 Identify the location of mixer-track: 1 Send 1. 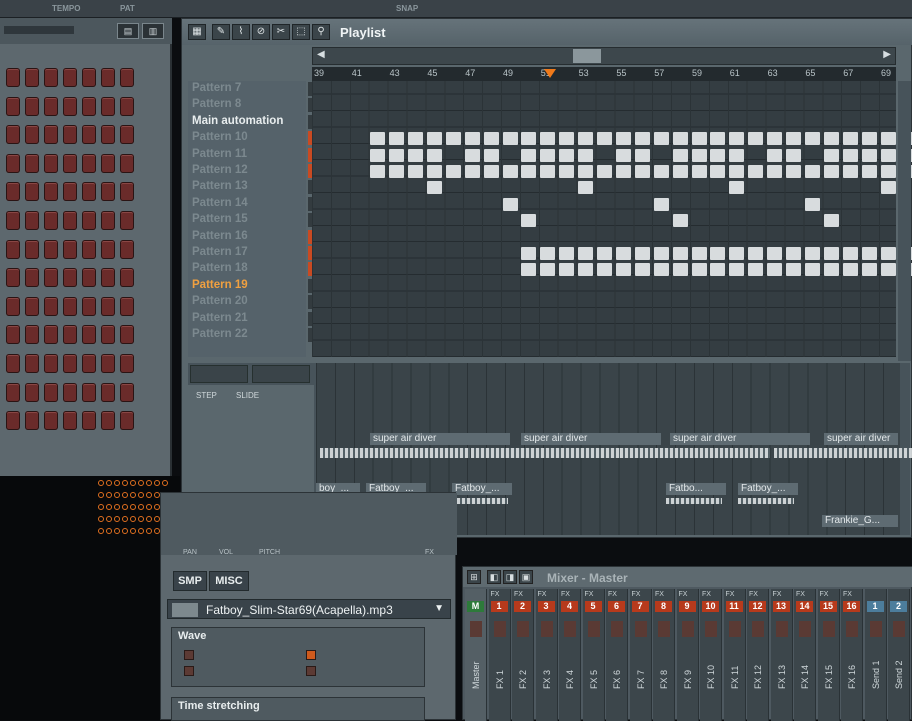
(875, 655).